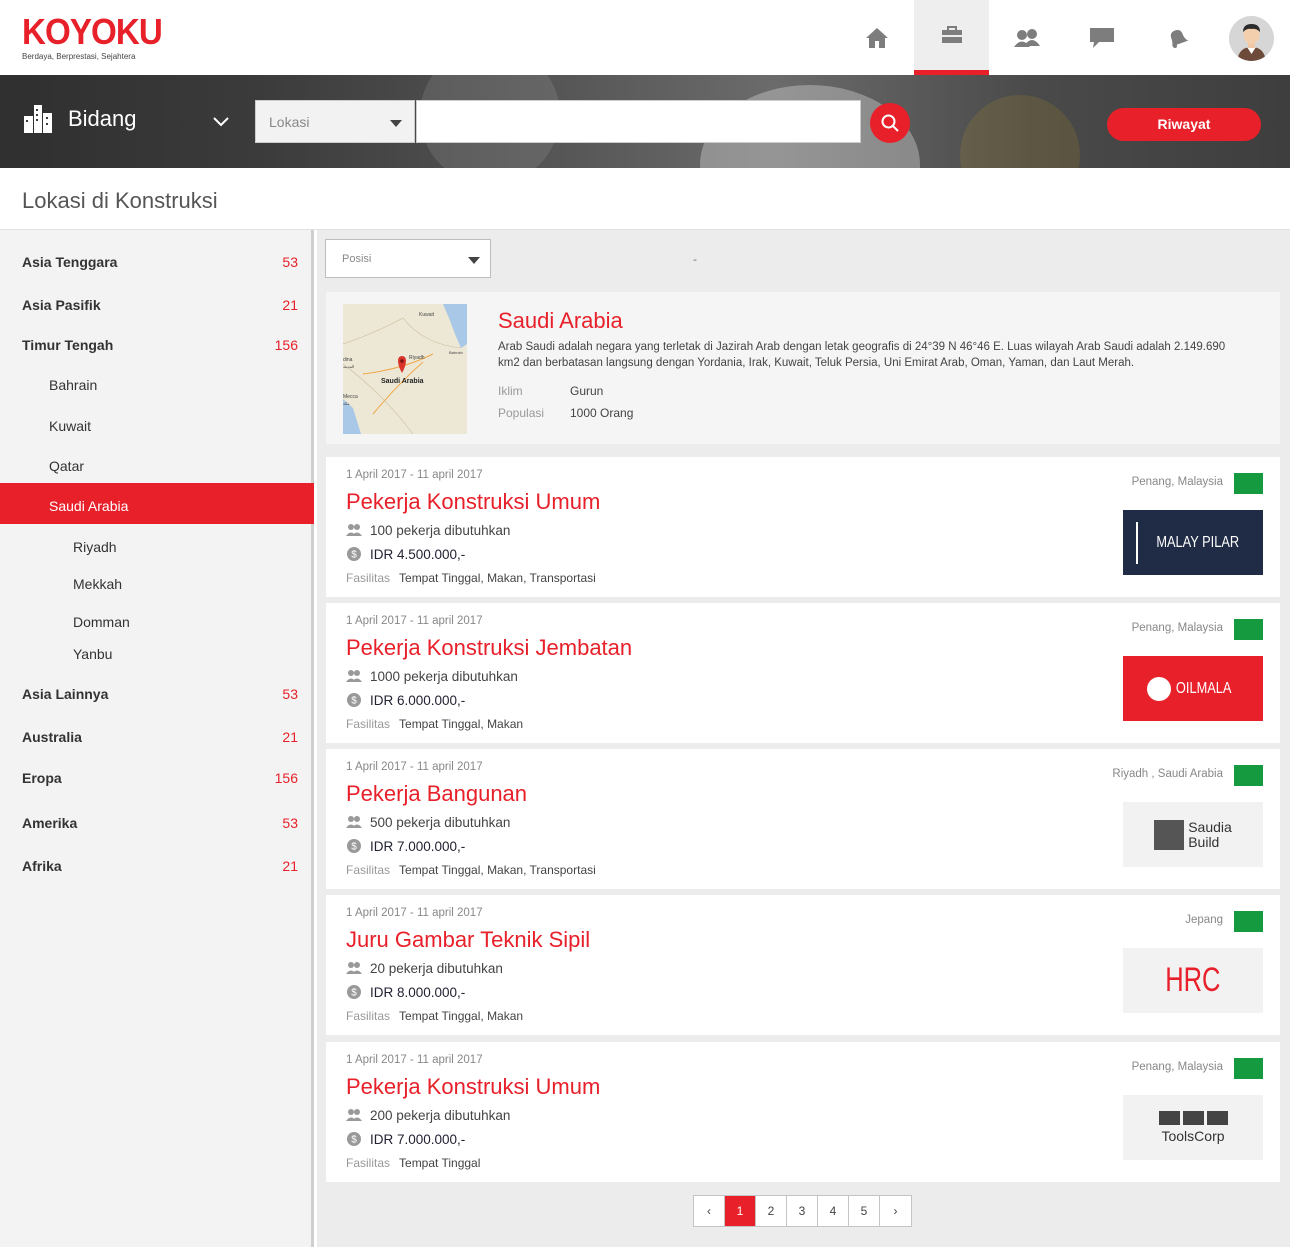 The image size is (1290, 1247). I want to click on chevron-down-icon, so click(221, 122).